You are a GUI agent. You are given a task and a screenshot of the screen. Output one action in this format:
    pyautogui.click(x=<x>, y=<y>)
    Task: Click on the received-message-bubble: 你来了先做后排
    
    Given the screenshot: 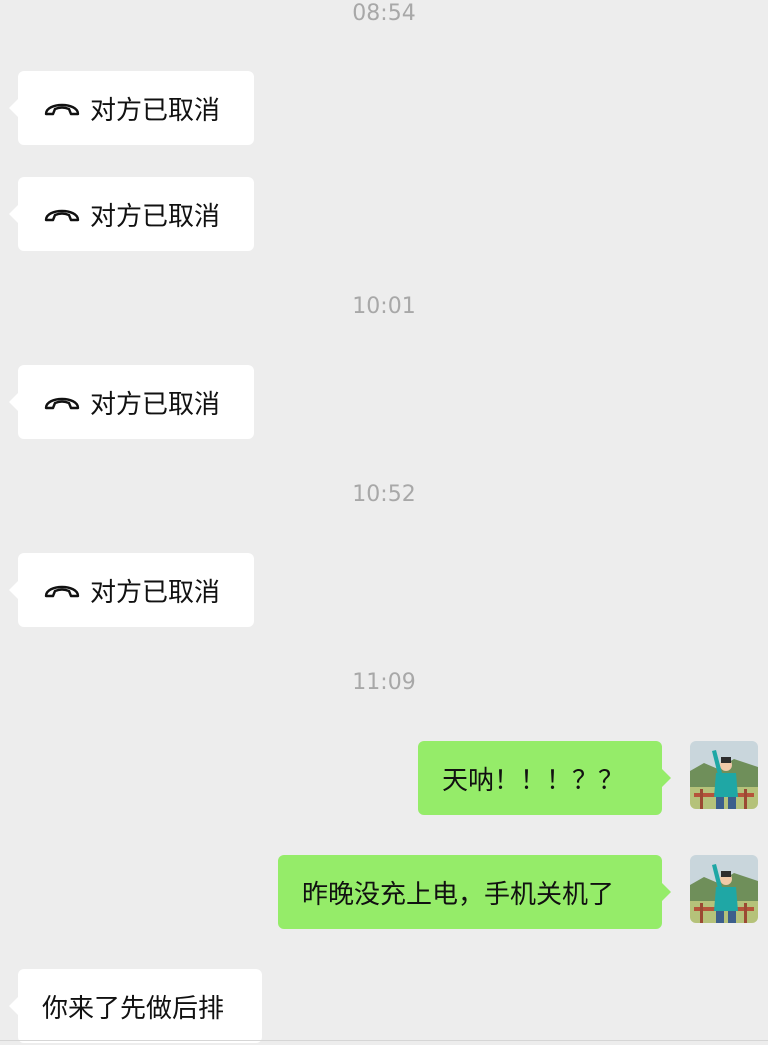 What is the action you would take?
    pyautogui.click(x=135, y=1006)
    